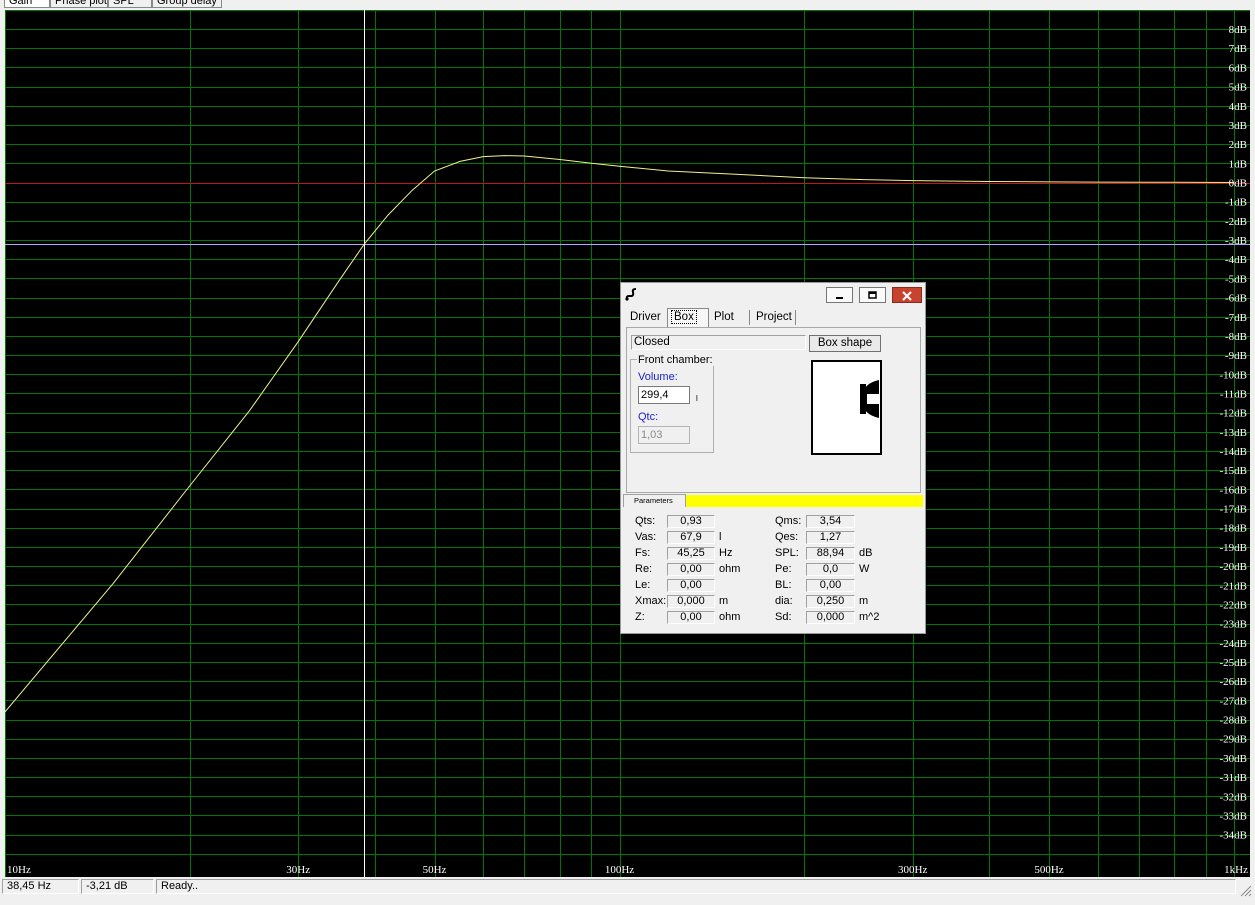  What do you see at coordinates (691, 601) in the screenshot?
I see `param-xmax-value: 0,000` at bounding box center [691, 601].